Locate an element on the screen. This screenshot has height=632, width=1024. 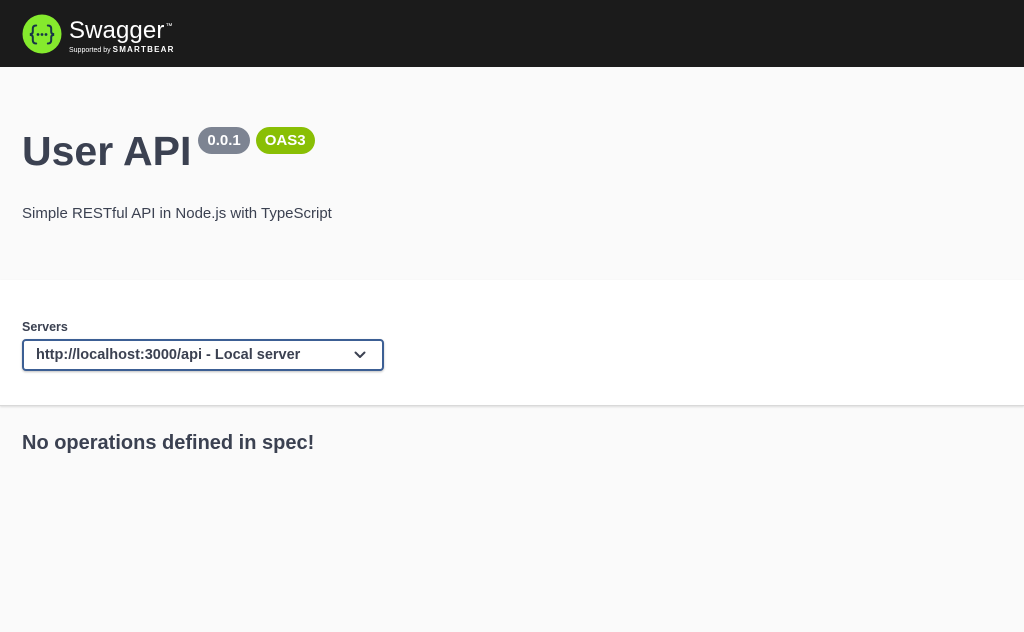
logo-title: Swagger™ is located at coordinates (122, 29).